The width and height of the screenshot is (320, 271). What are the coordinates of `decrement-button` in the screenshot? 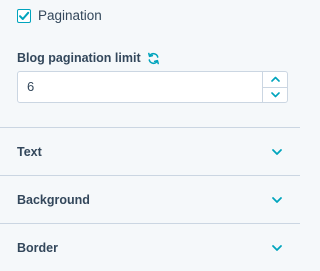 It's located at (275, 94).